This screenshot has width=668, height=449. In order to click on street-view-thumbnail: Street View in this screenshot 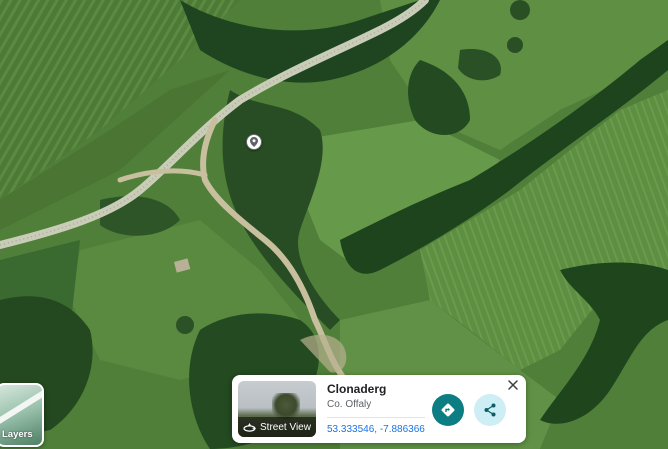, I will do `click(277, 409)`.